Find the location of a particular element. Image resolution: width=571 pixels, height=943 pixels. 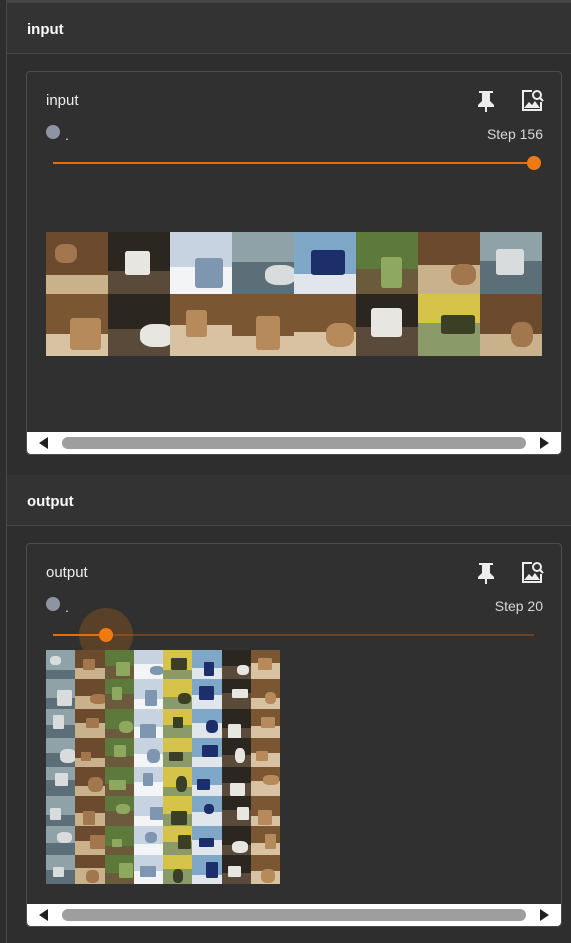

step-label: Step 156 is located at coordinates (514, 134).